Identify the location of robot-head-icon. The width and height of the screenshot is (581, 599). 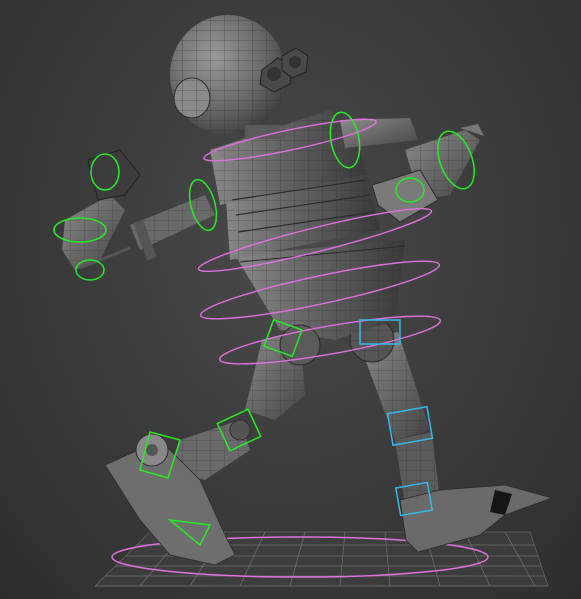
(239, 77).